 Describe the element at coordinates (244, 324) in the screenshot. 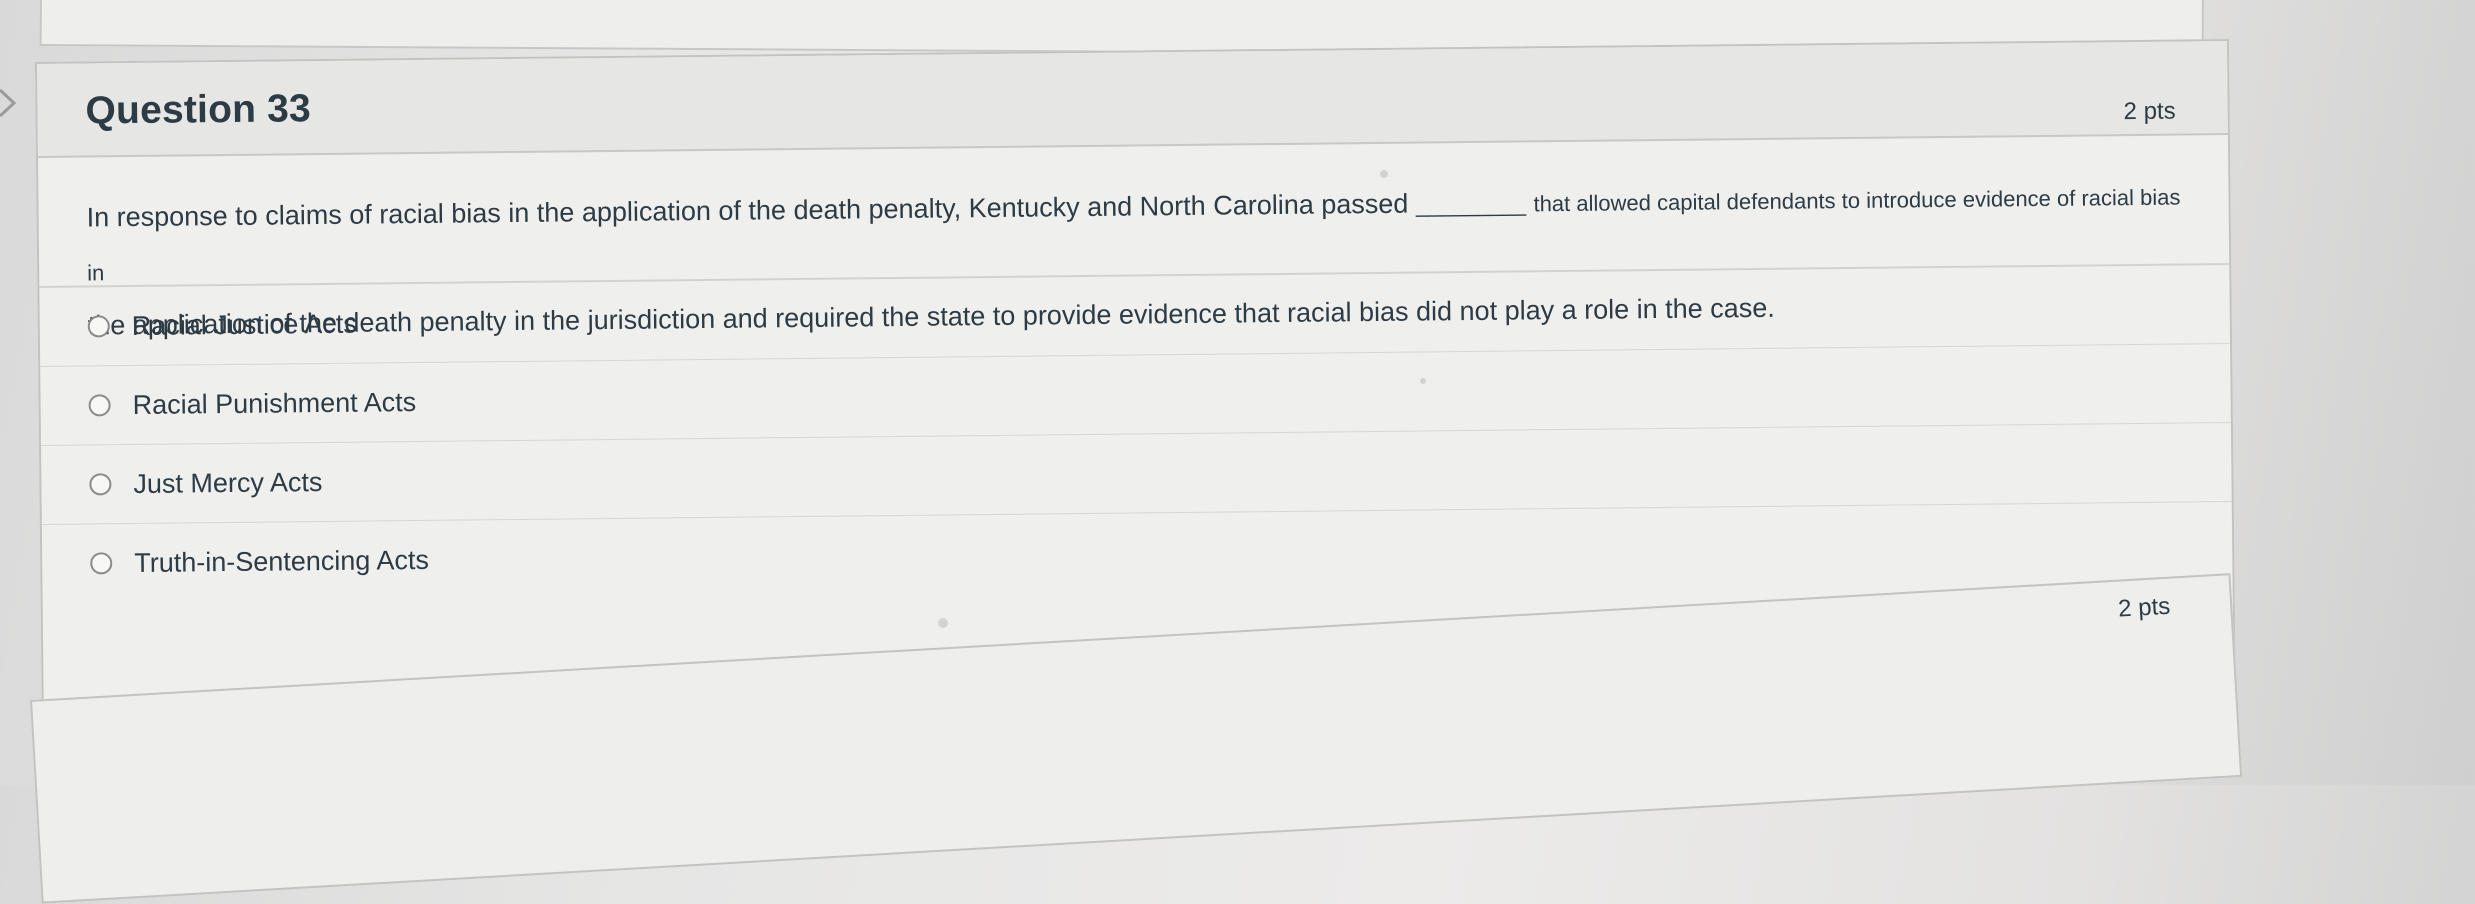

I see `answer-label: Racial Justice Acts` at that location.